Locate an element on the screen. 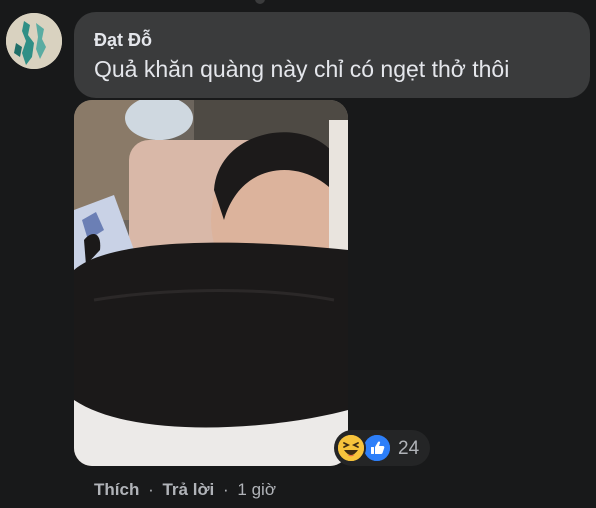  like-icon is located at coordinates (377, 448).